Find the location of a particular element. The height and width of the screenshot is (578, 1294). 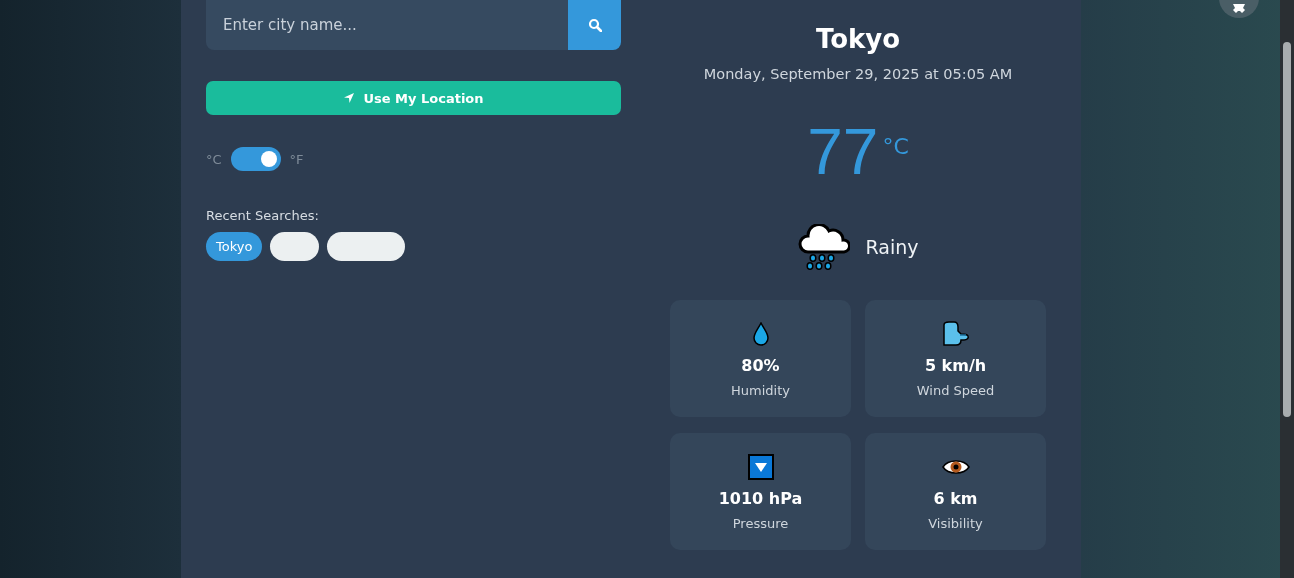

stat-label: Wind Speed is located at coordinates (955, 390).